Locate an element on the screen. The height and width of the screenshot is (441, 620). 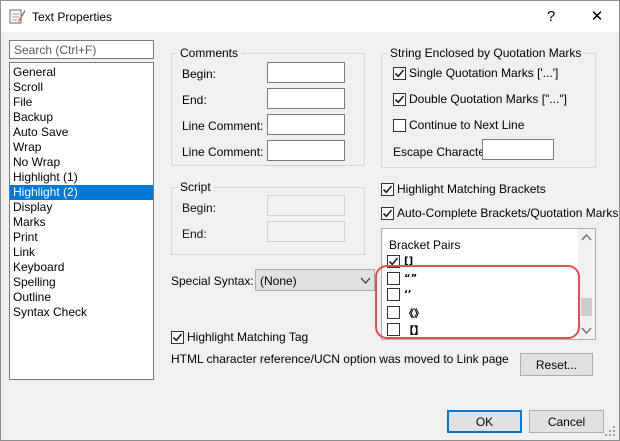
title-bar: Text Properties ? ✕ is located at coordinates (310, 16).